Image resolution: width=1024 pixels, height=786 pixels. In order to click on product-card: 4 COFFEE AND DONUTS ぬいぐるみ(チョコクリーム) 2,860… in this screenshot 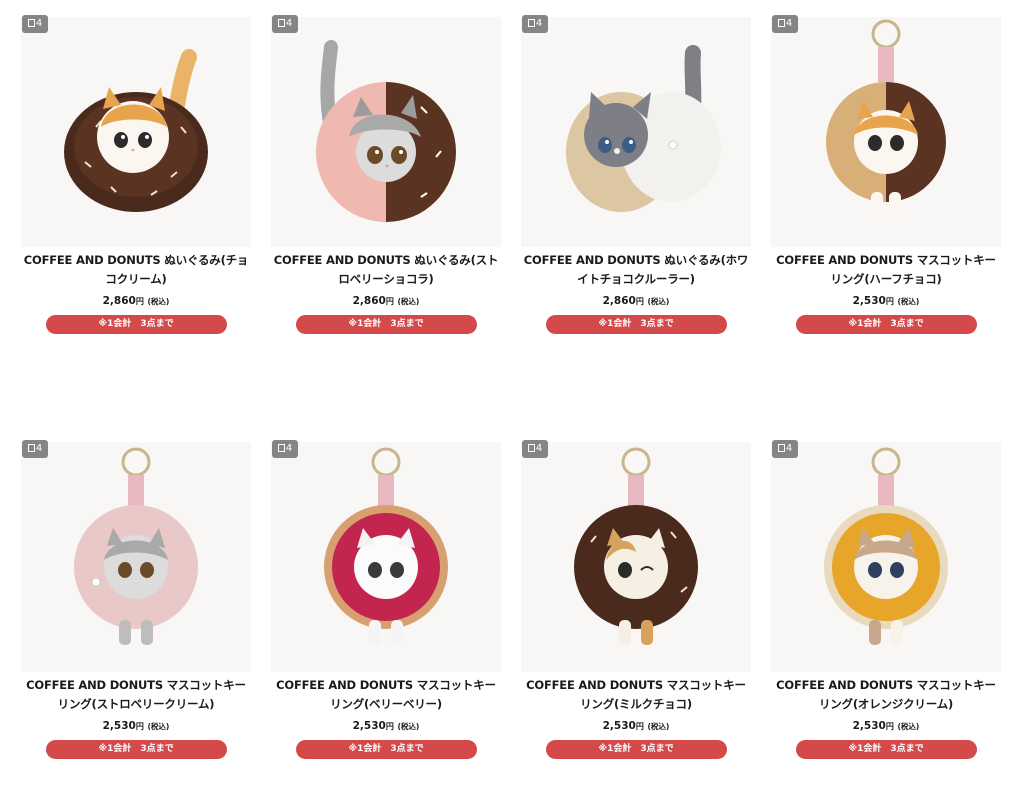, I will do `click(136, 174)`.